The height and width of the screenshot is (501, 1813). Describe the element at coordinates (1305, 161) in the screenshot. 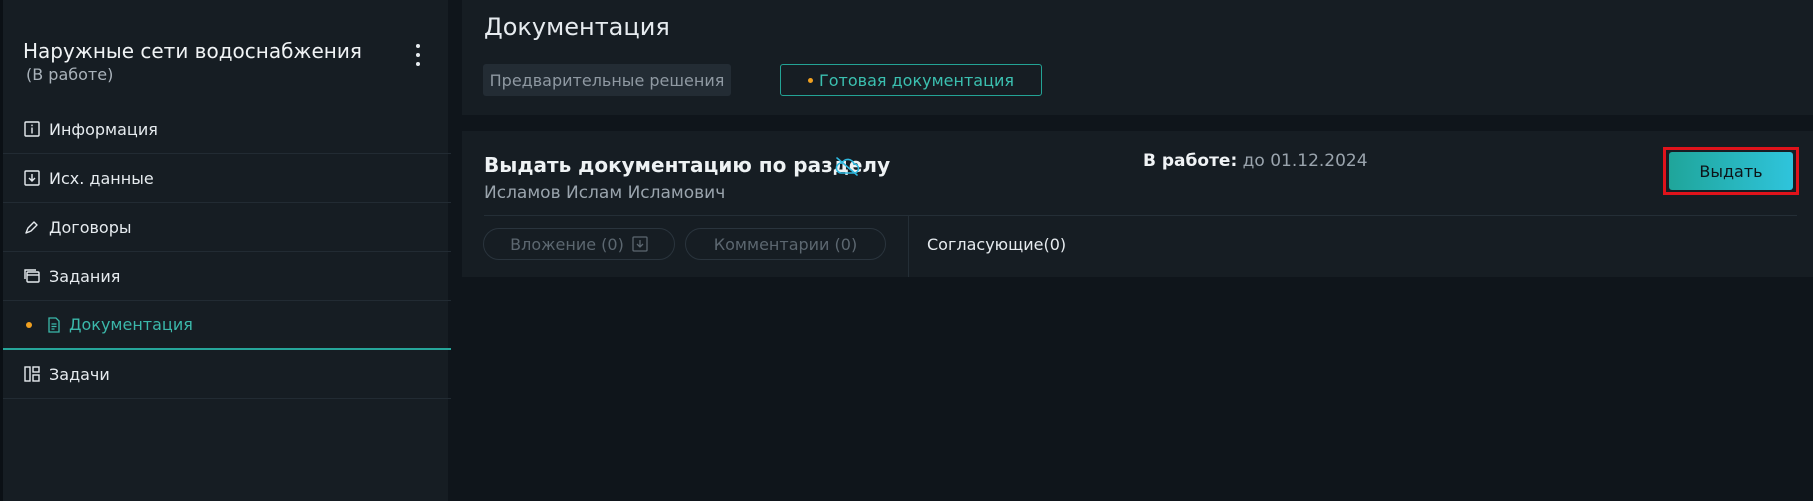

I see `status-date: до 01.12.2024` at that location.